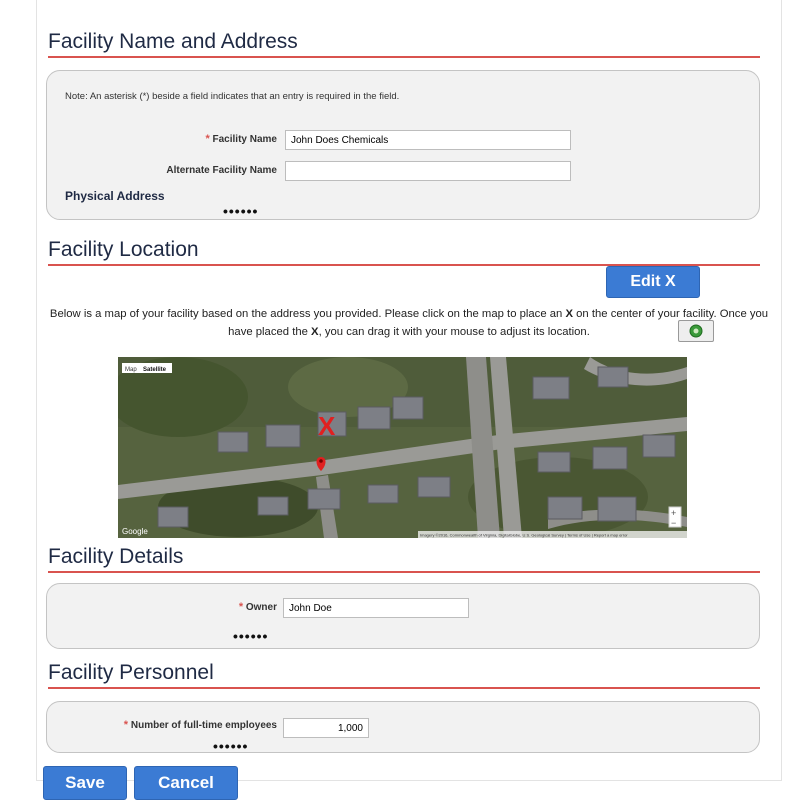  Describe the element at coordinates (404, 675) in the screenshot. I see `section-title-personnel: Facility Personnel` at that location.